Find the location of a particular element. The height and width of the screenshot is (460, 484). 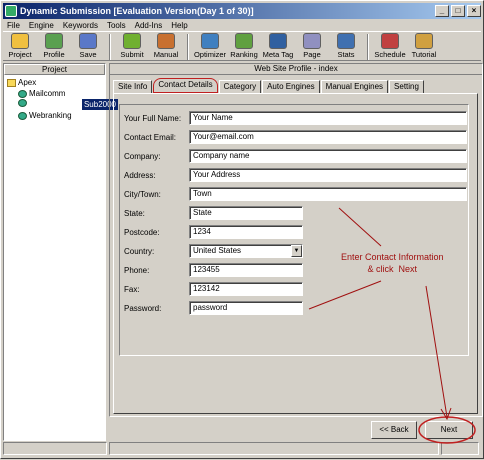

address-field: Your Address is located at coordinates (328, 175).